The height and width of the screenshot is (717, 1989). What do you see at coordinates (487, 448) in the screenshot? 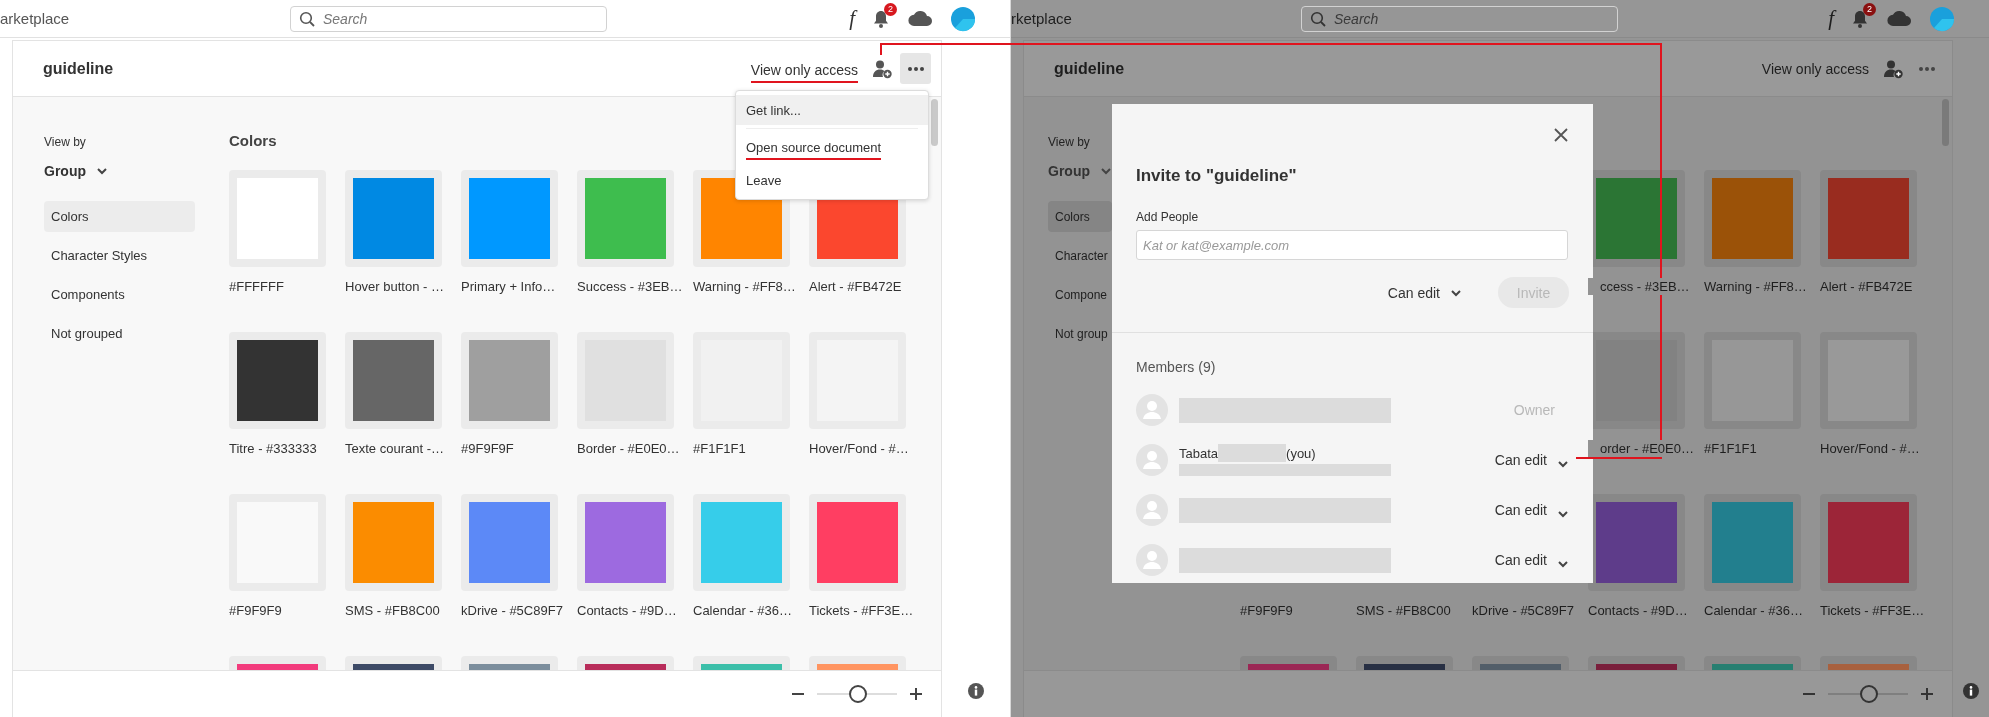
I see `swatch-label: #9F9F9F` at bounding box center [487, 448].